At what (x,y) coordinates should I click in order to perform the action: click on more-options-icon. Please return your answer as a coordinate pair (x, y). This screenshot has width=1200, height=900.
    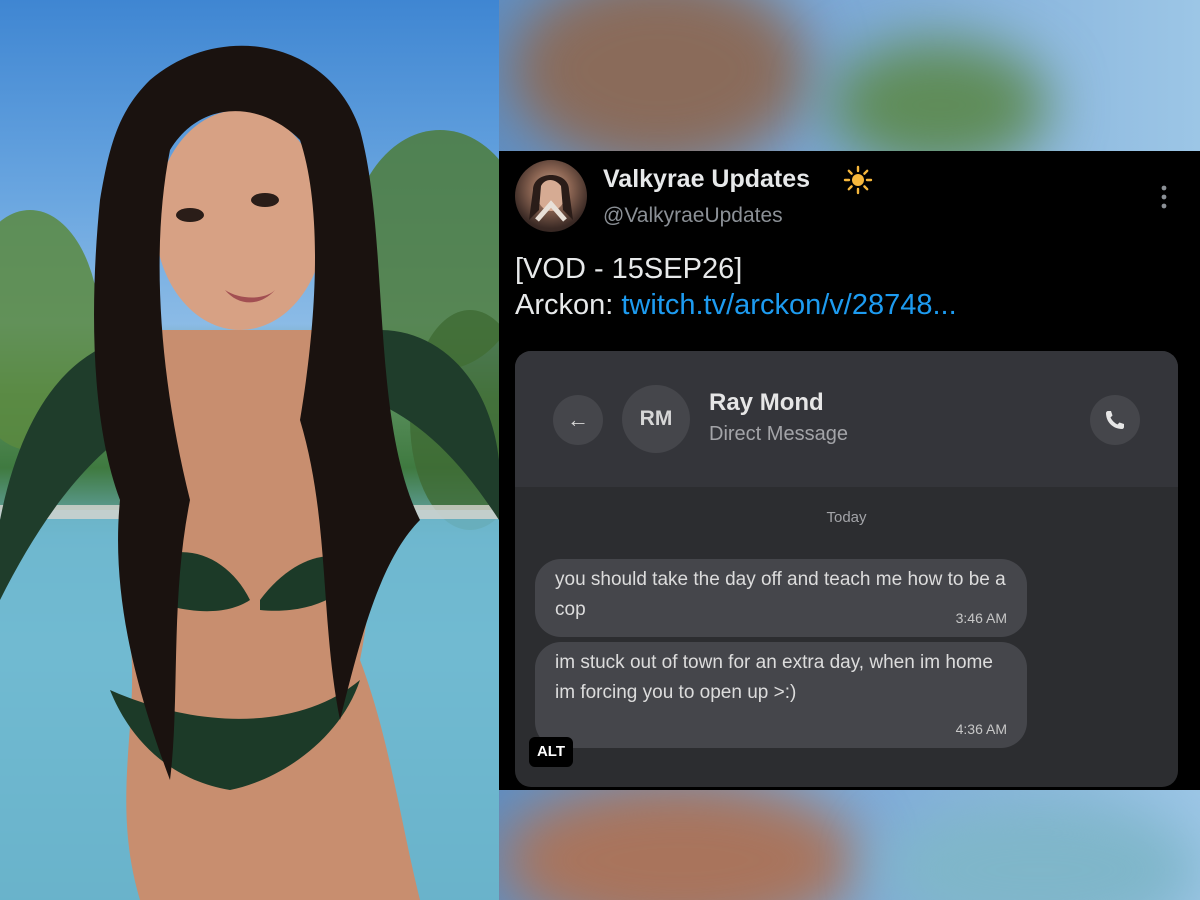
    Looking at the image, I should click on (1164, 197).